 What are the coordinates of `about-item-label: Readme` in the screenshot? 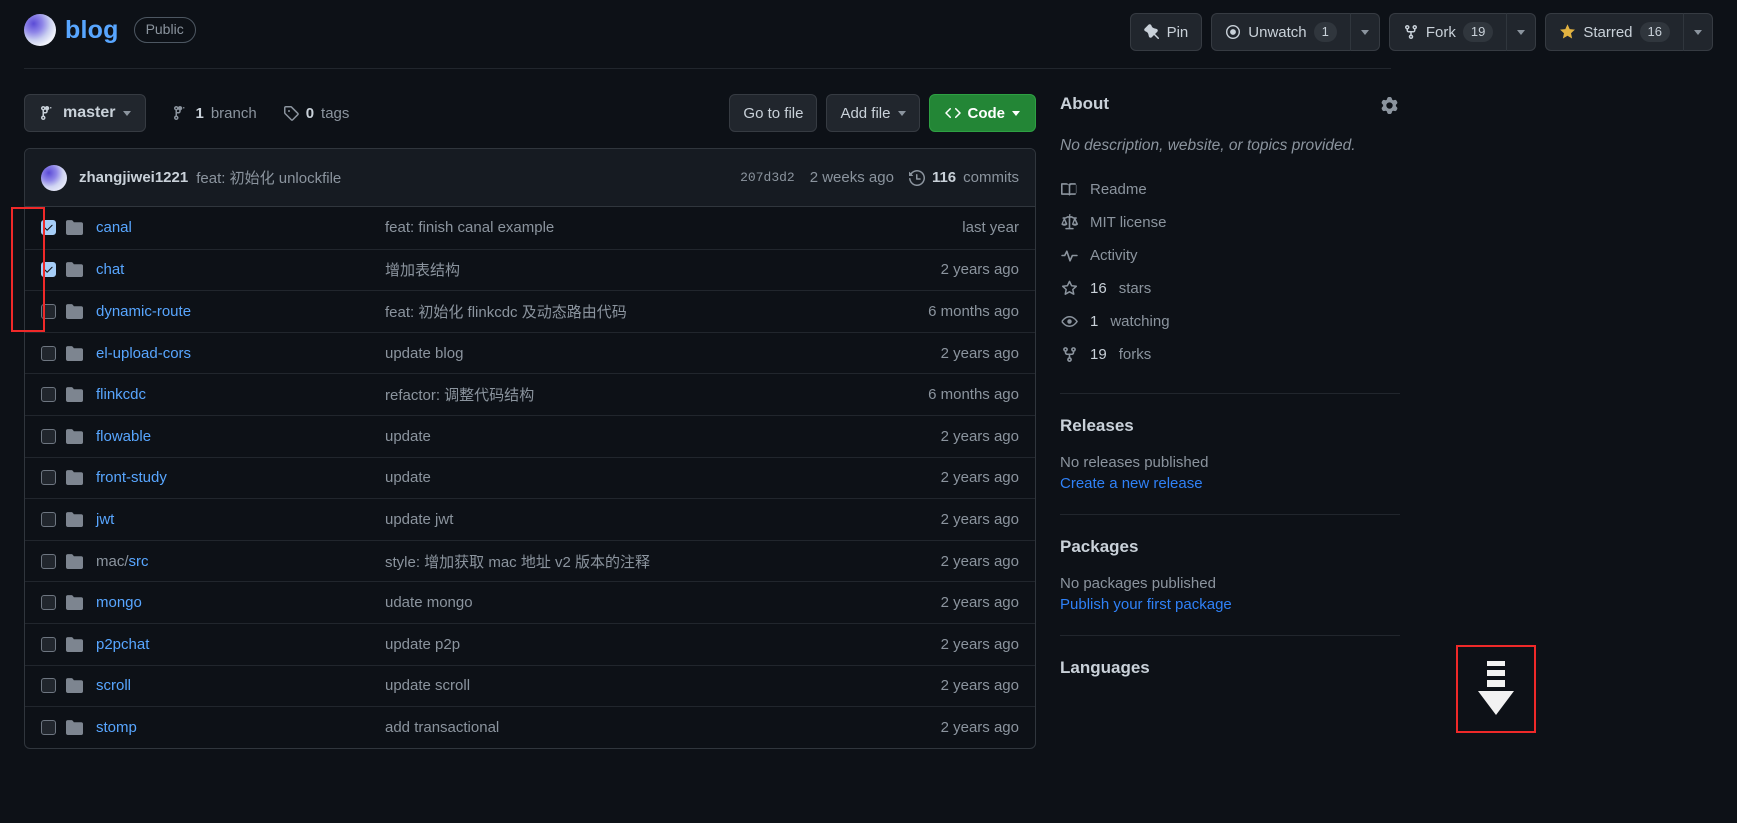 It's located at (1118, 189).